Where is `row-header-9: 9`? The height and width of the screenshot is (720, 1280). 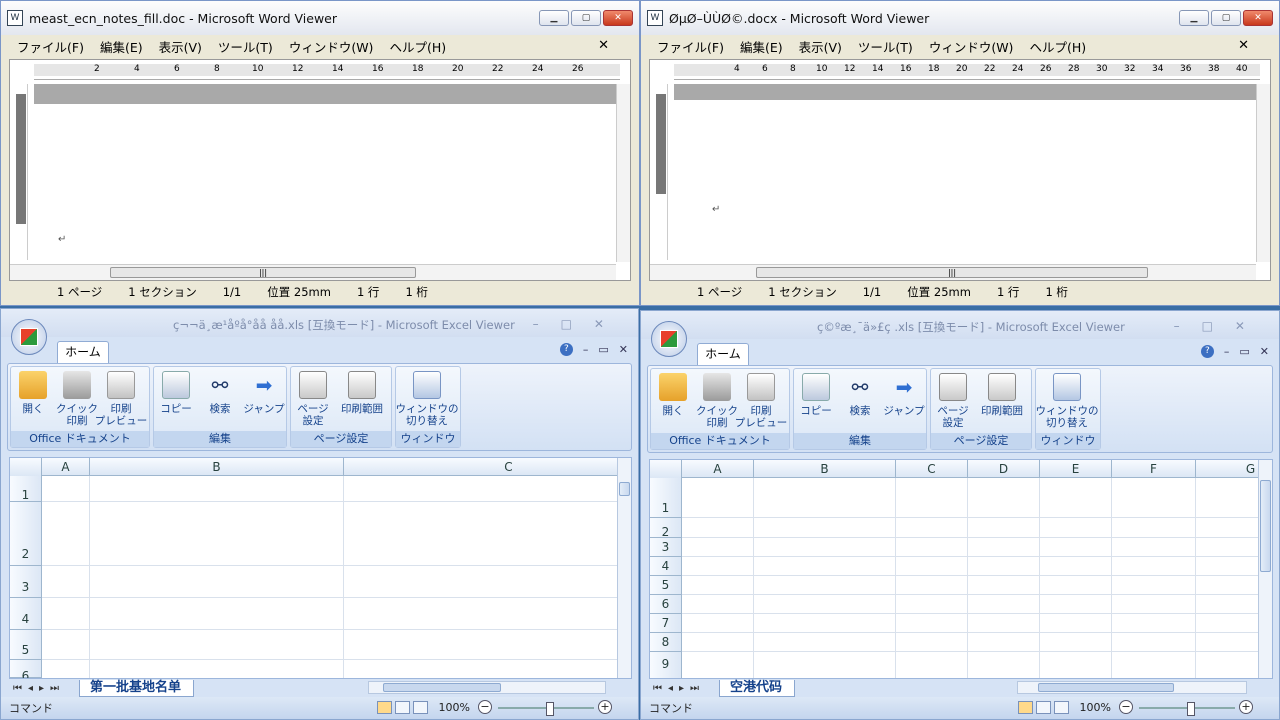 row-header-9: 9 is located at coordinates (666, 665).